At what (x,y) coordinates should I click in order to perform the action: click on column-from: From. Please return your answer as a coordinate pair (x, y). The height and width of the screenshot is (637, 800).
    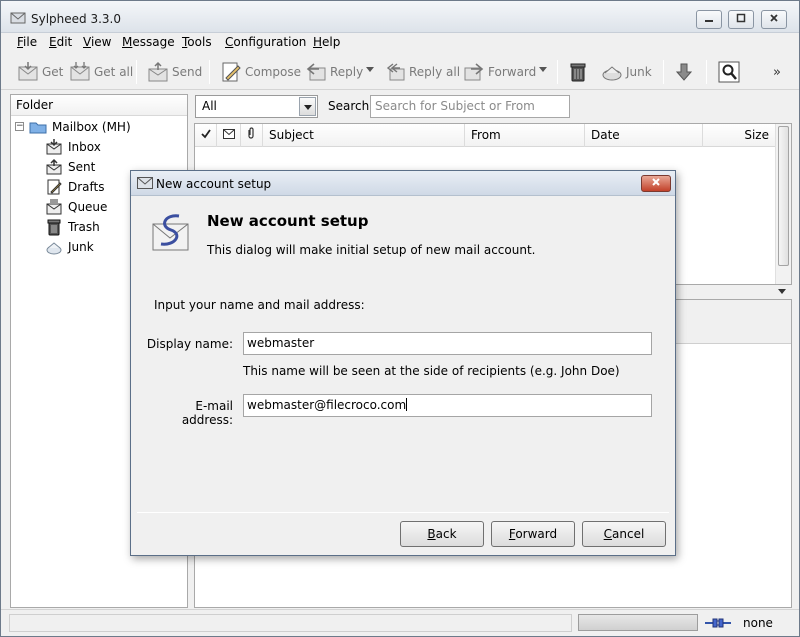
    Looking at the image, I should click on (525, 135).